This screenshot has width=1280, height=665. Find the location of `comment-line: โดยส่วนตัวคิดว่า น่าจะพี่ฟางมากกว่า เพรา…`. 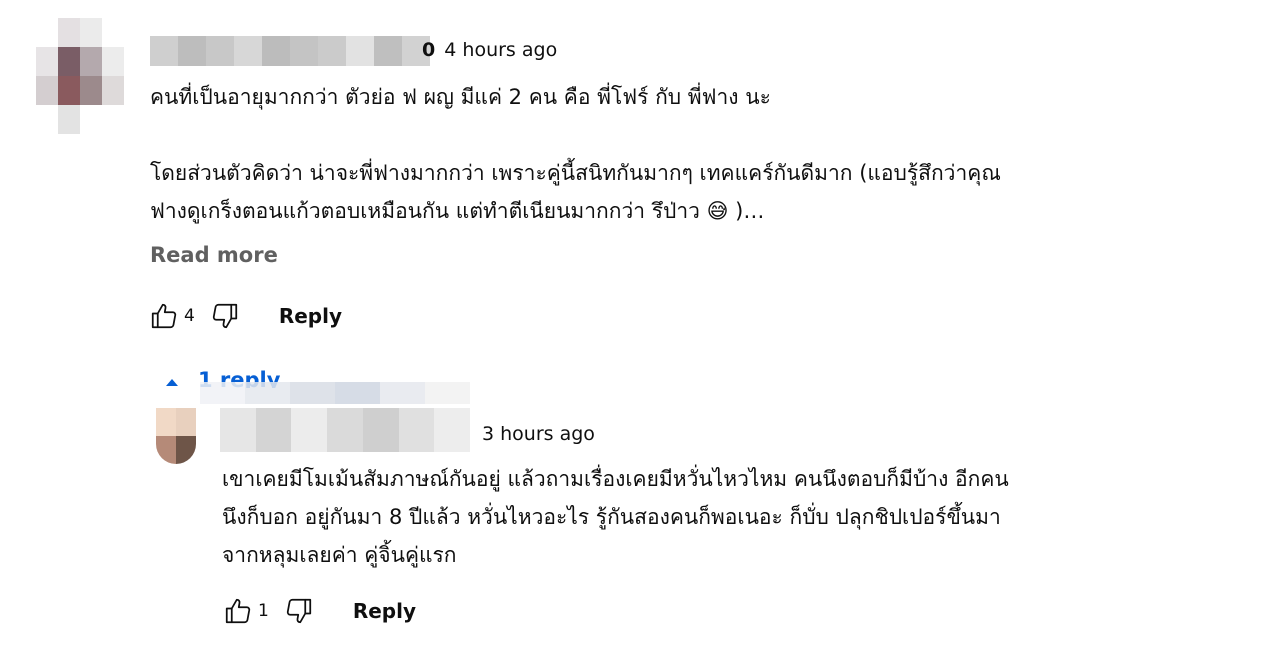

comment-line: โดยส่วนตัวคิดว่า น่าจะพี่ฟางมากกว่า เพรา… is located at coordinates (575, 173).